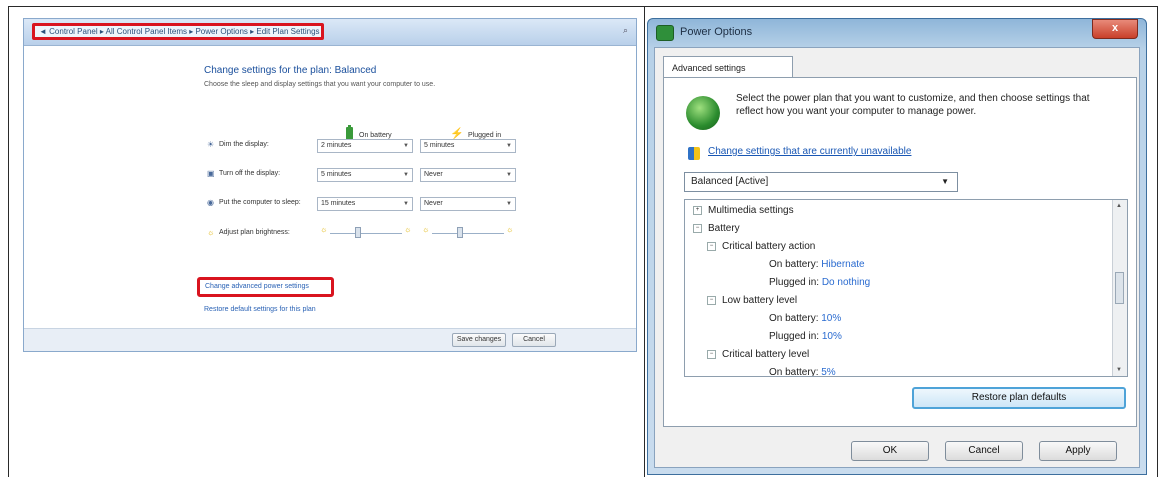  Describe the element at coordinates (1115, 29) in the screenshot. I see `close-button: x` at that location.